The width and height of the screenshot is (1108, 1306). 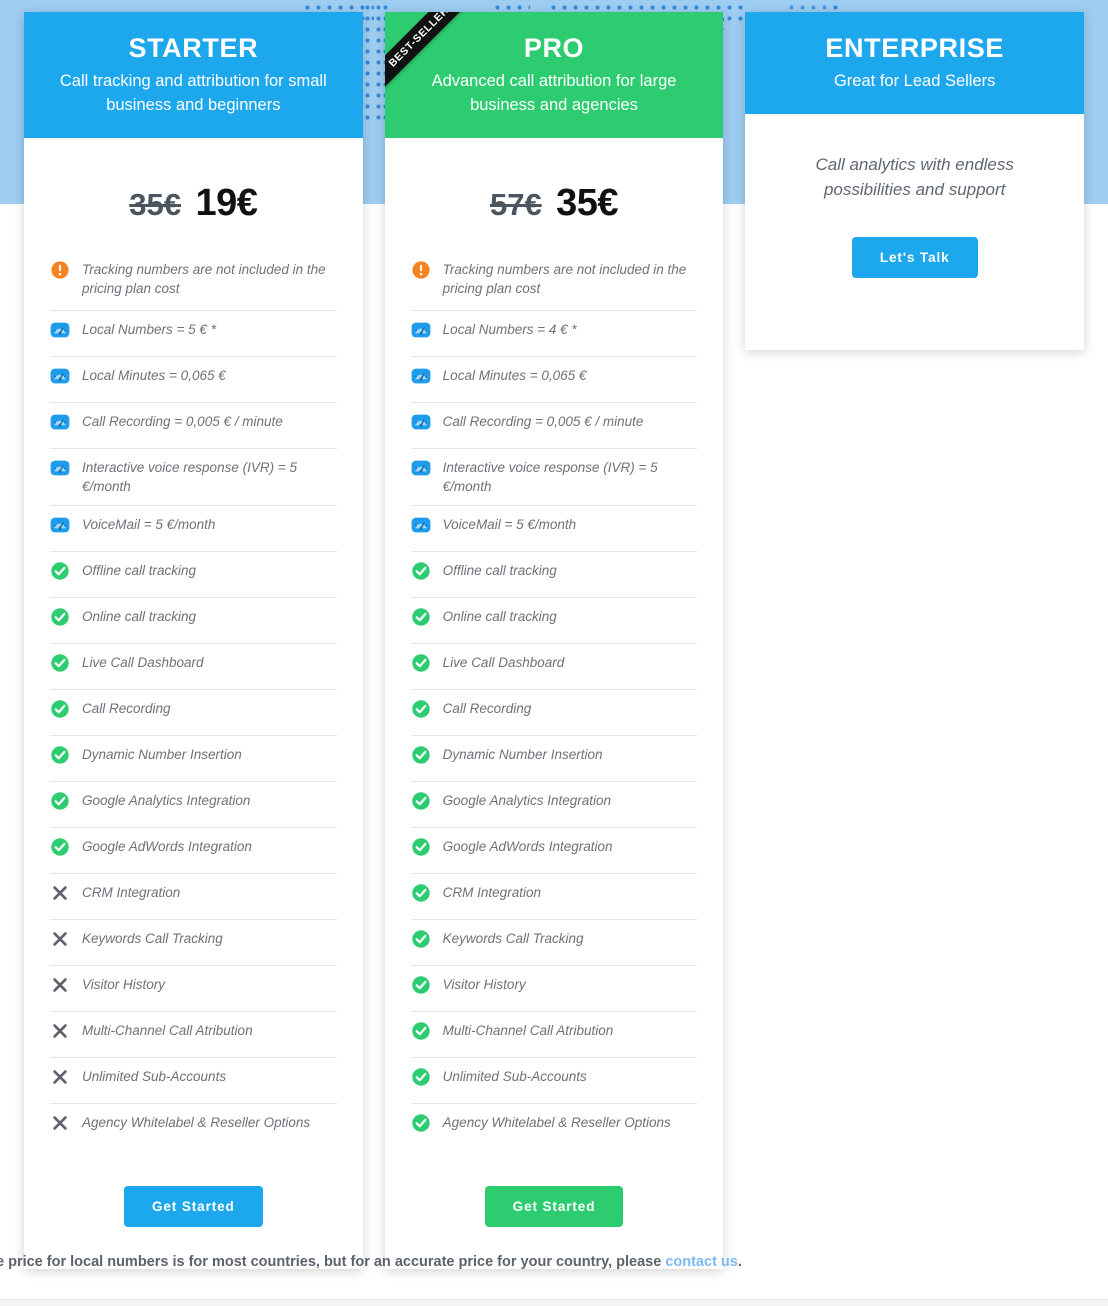 I want to click on feature-row: Local Numbers = 4 € *, so click(x=554, y=334).